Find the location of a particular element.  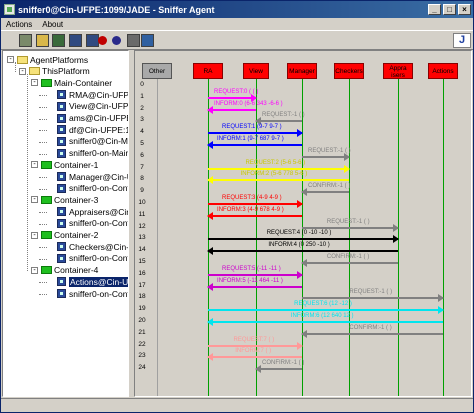

tree-agent-node: Manager@Cin-UFP is located at coordinates (92, 176).